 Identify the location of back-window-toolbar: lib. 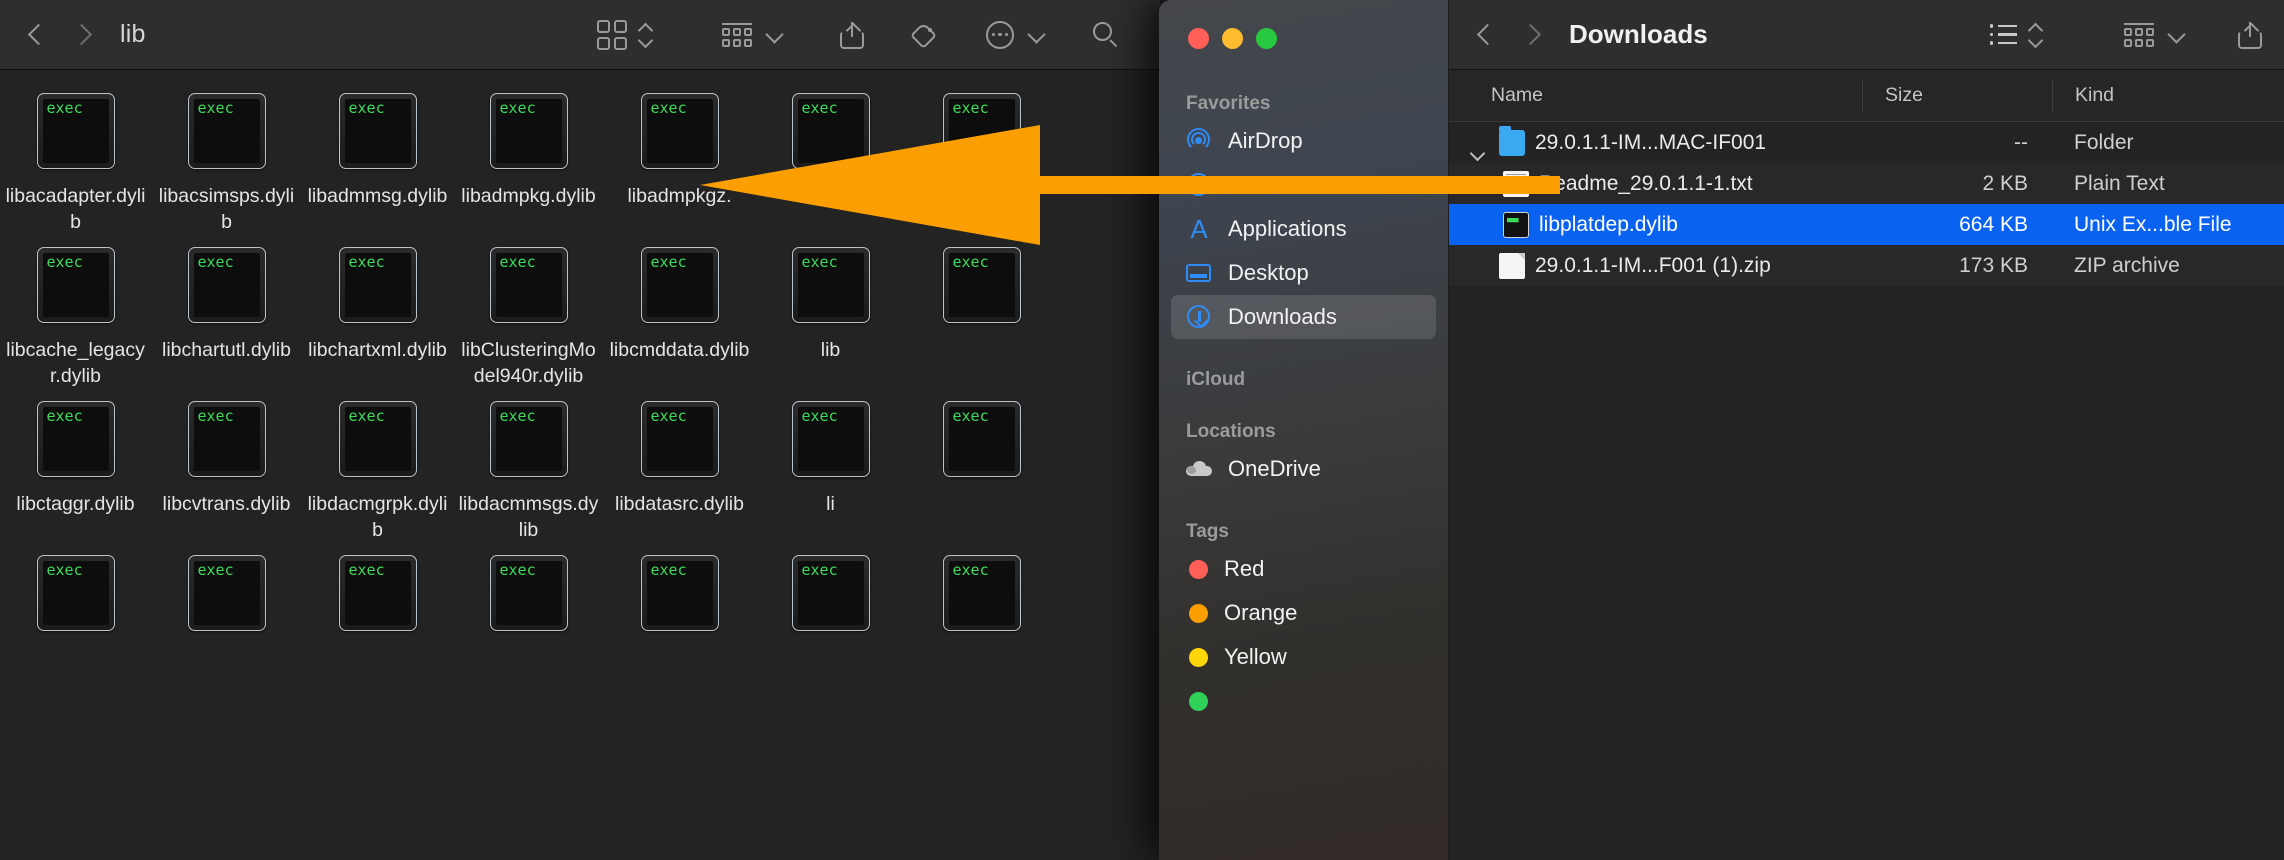
(580, 35).